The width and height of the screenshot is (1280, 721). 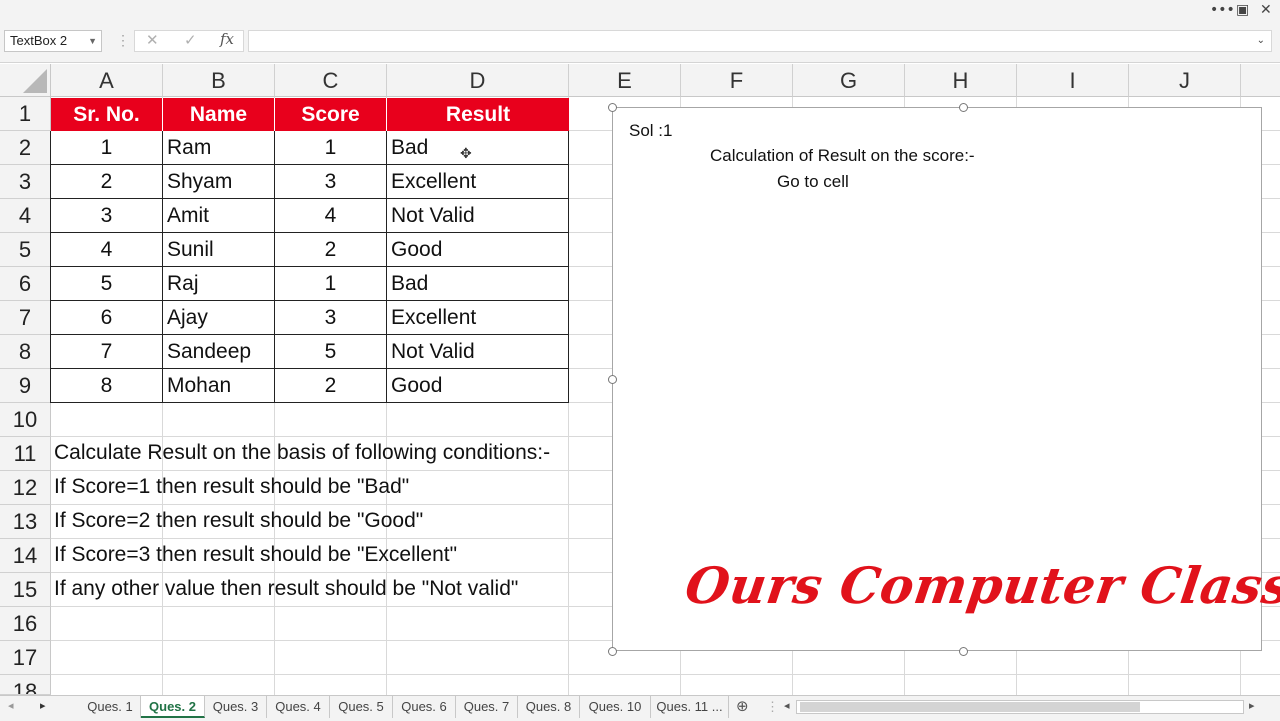 What do you see at coordinates (787, 705) in the screenshot?
I see `scroll-left-icon: ◂` at bounding box center [787, 705].